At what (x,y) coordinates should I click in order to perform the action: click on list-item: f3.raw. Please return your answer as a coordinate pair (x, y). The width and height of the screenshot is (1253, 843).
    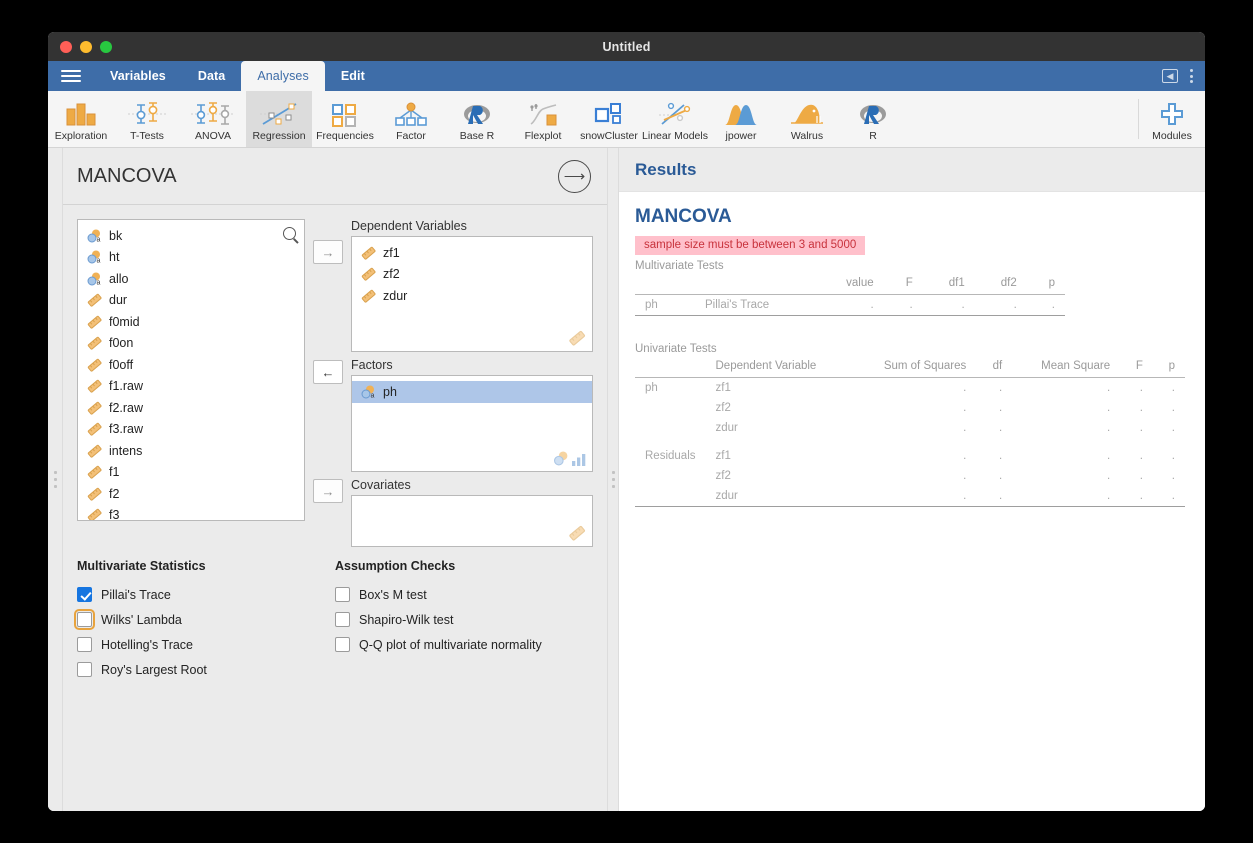
    Looking at the image, I should click on (191, 430).